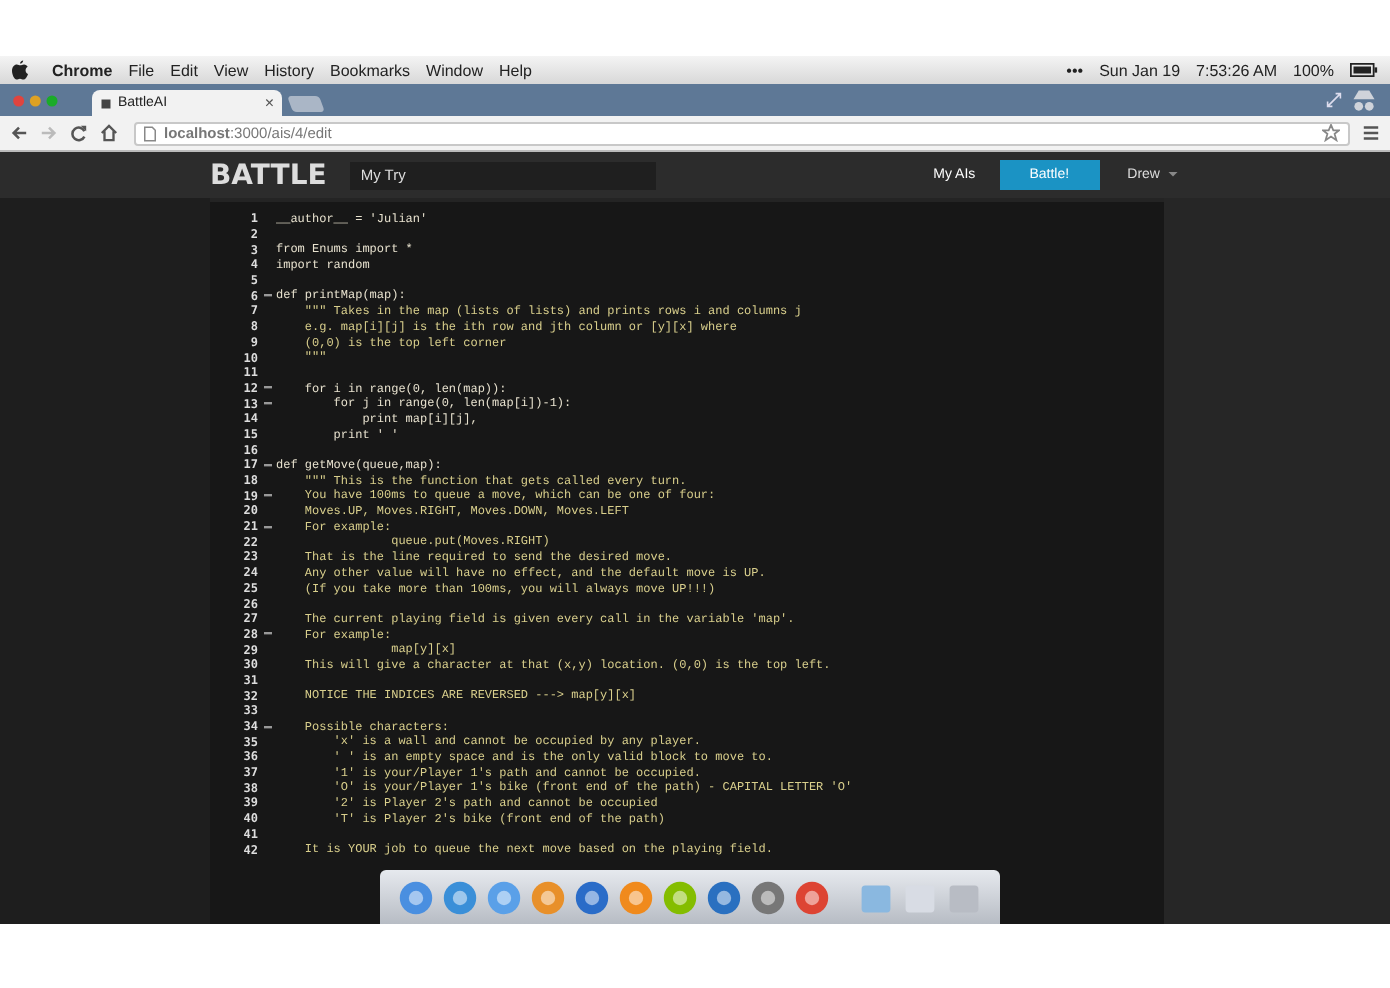 This screenshot has width=1390, height=988. I want to click on menu-item: Help, so click(515, 70).